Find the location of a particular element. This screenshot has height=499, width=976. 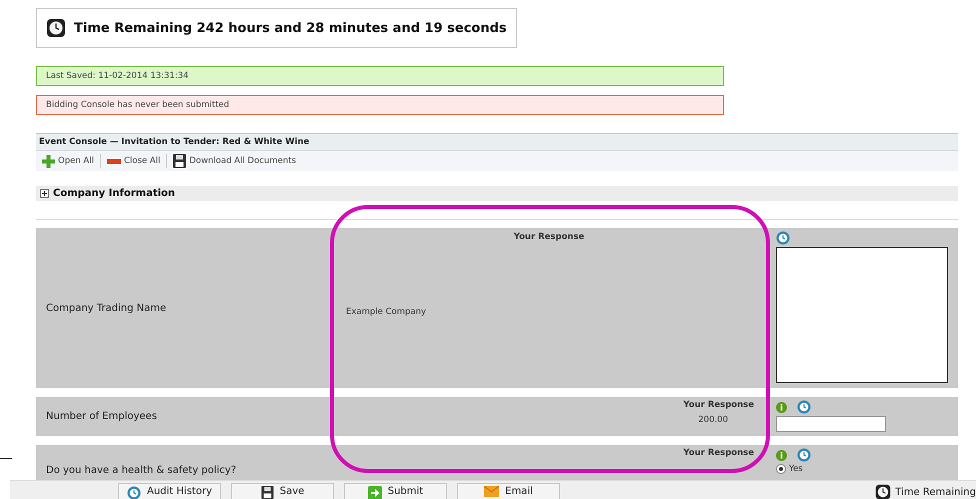

toolbar-button: Download All Documents is located at coordinates (234, 161).